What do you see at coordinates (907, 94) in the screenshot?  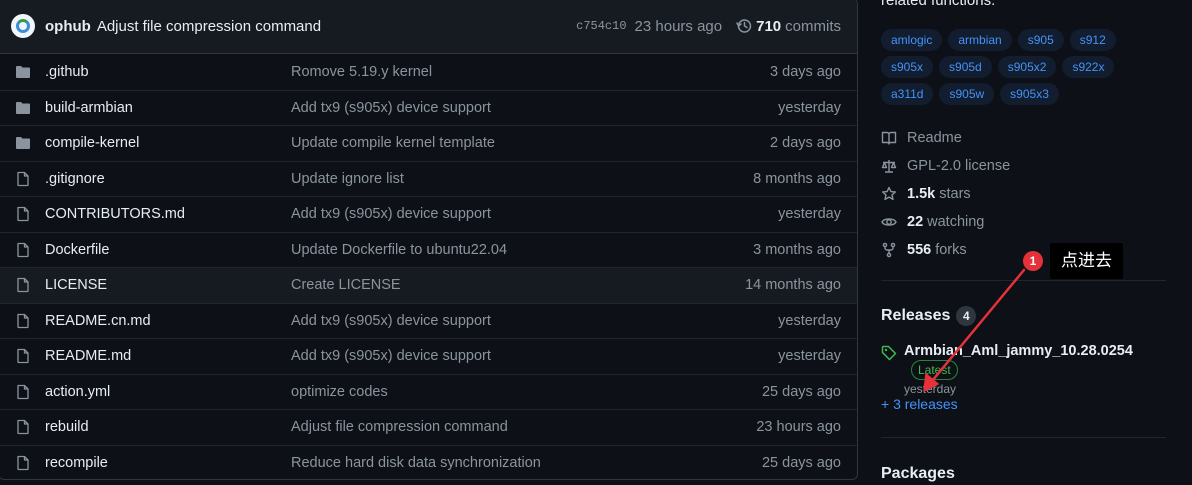 I see `topic-tag: a311d` at bounding box center [907, 94].